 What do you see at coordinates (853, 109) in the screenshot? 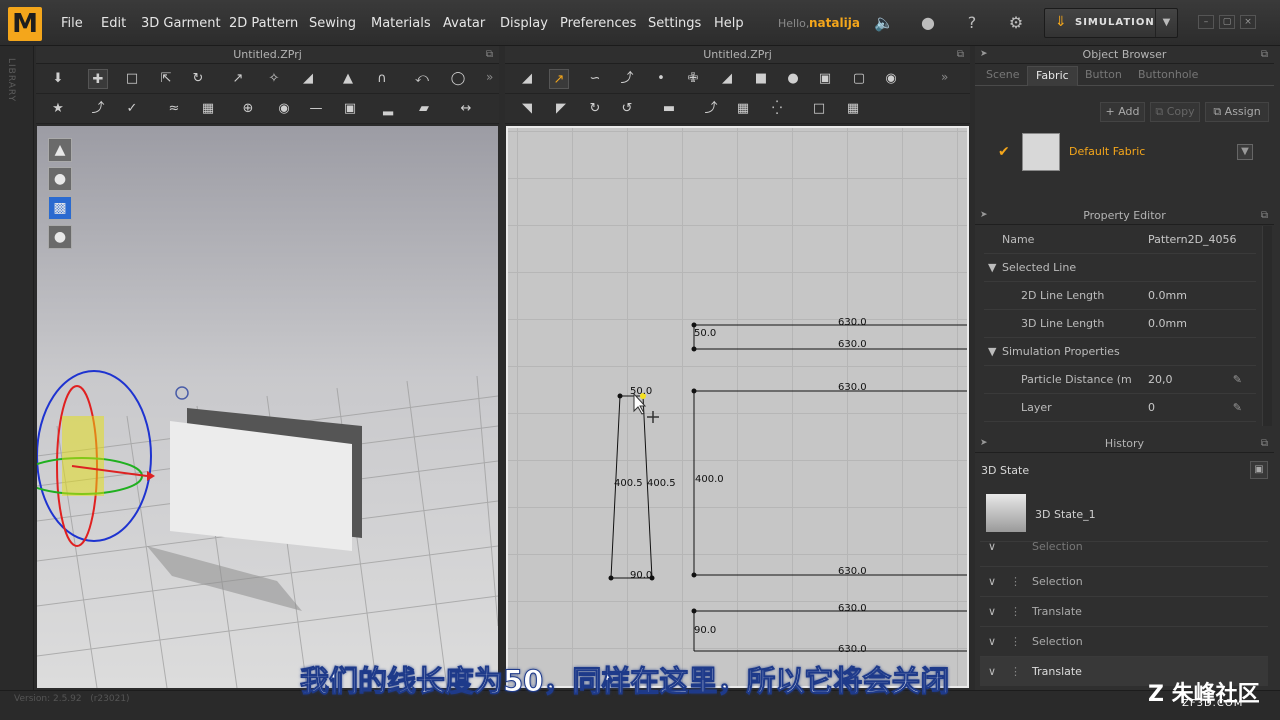
I see `select-all-icon: ▦` at bounding box center [853, 109].